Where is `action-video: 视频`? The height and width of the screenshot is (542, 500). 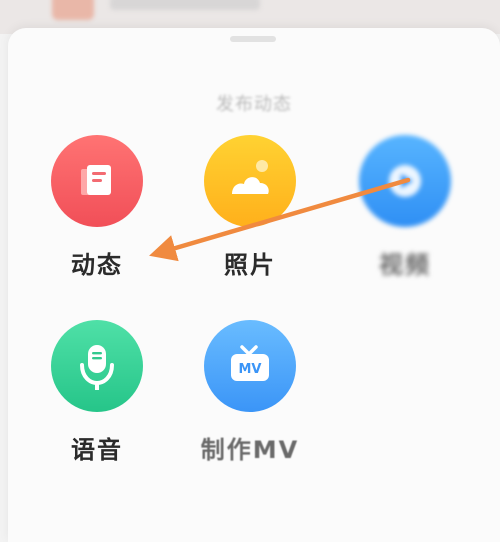
action-video: 视频 is located at coordinates (405, 207).